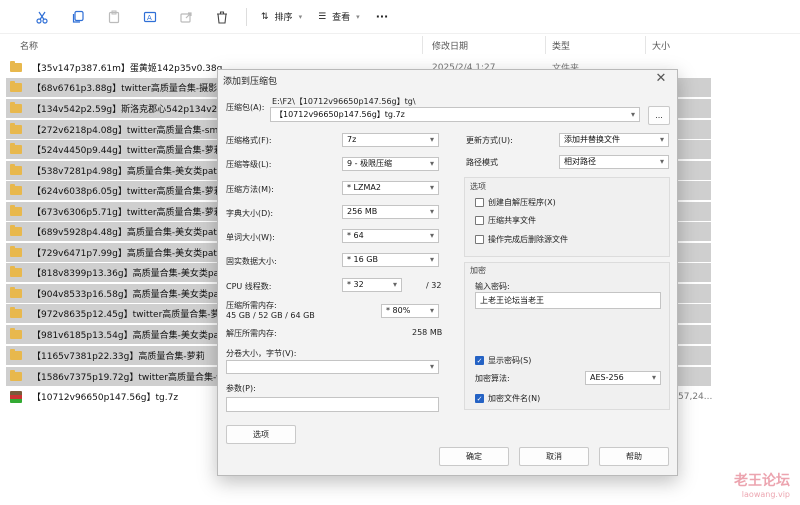  What do you see at coordinates (450, 45) in the screenshot?
I see `column-date: 修改日期` at bounding box center [450, 45].